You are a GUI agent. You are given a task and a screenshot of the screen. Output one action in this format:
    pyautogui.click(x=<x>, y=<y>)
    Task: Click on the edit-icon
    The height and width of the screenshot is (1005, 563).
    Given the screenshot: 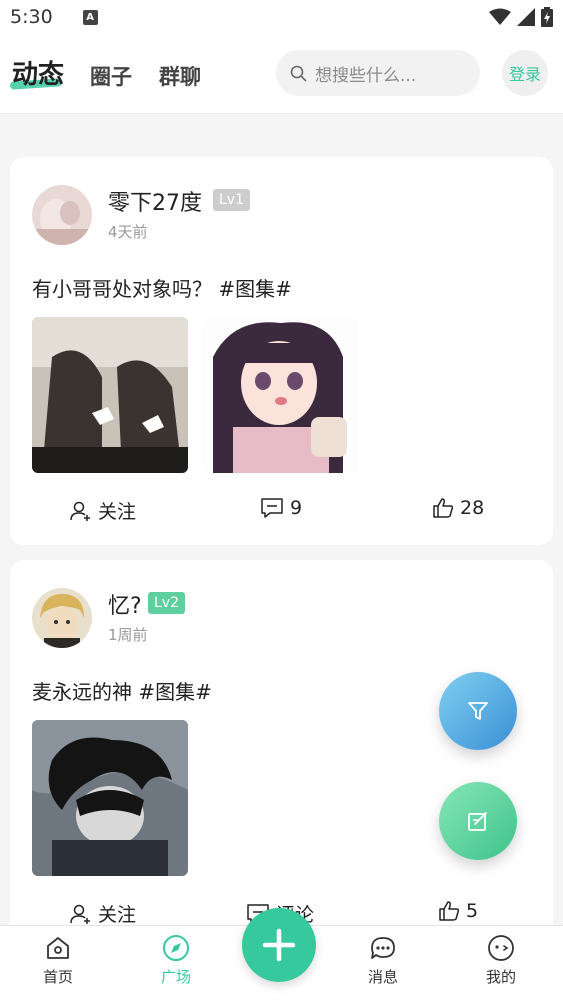 What is the action you would take?
    pyautogui.click(x=477, y=821)
    